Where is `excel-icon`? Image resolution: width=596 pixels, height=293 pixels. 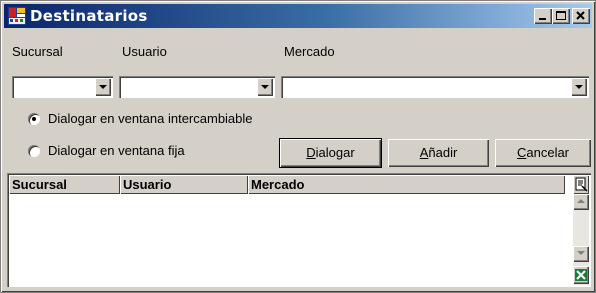
excel-icon is located at coordinates (581, 275).